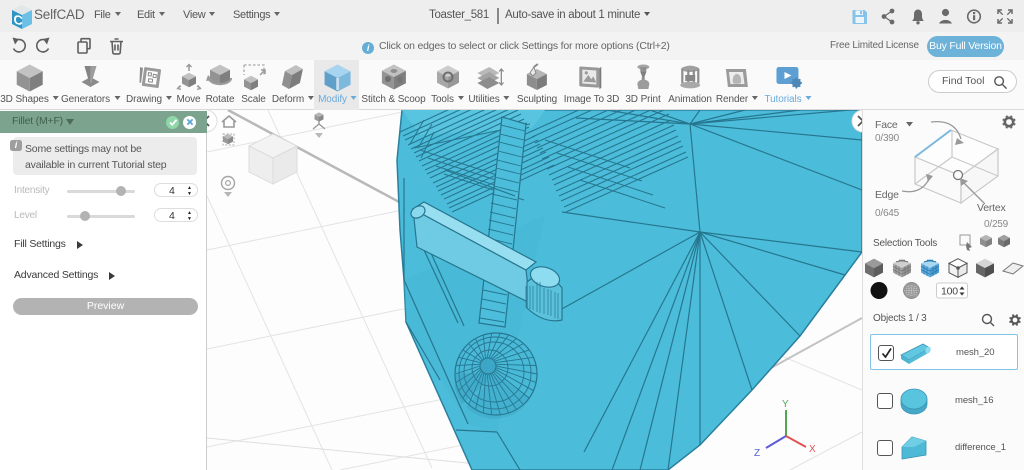 Image resolution: width=1024 pixels, height=470 pixels. Describe the element at coordinates (905, 243) in the screenshot. I see `svg-text: Selection Tools` at that location.